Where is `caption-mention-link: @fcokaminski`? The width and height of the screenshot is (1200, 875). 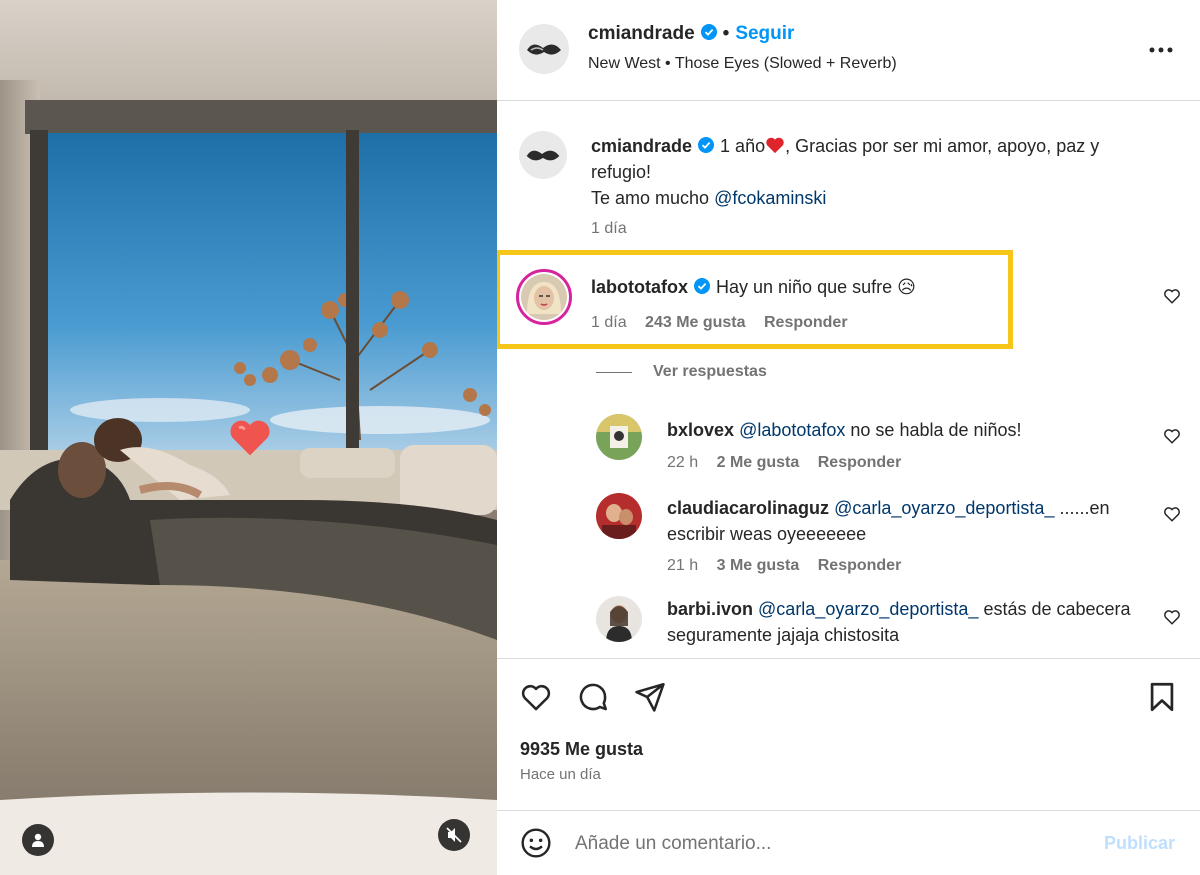 caption-mention-link: @fcokaminski is located at coordinates (770, 198).